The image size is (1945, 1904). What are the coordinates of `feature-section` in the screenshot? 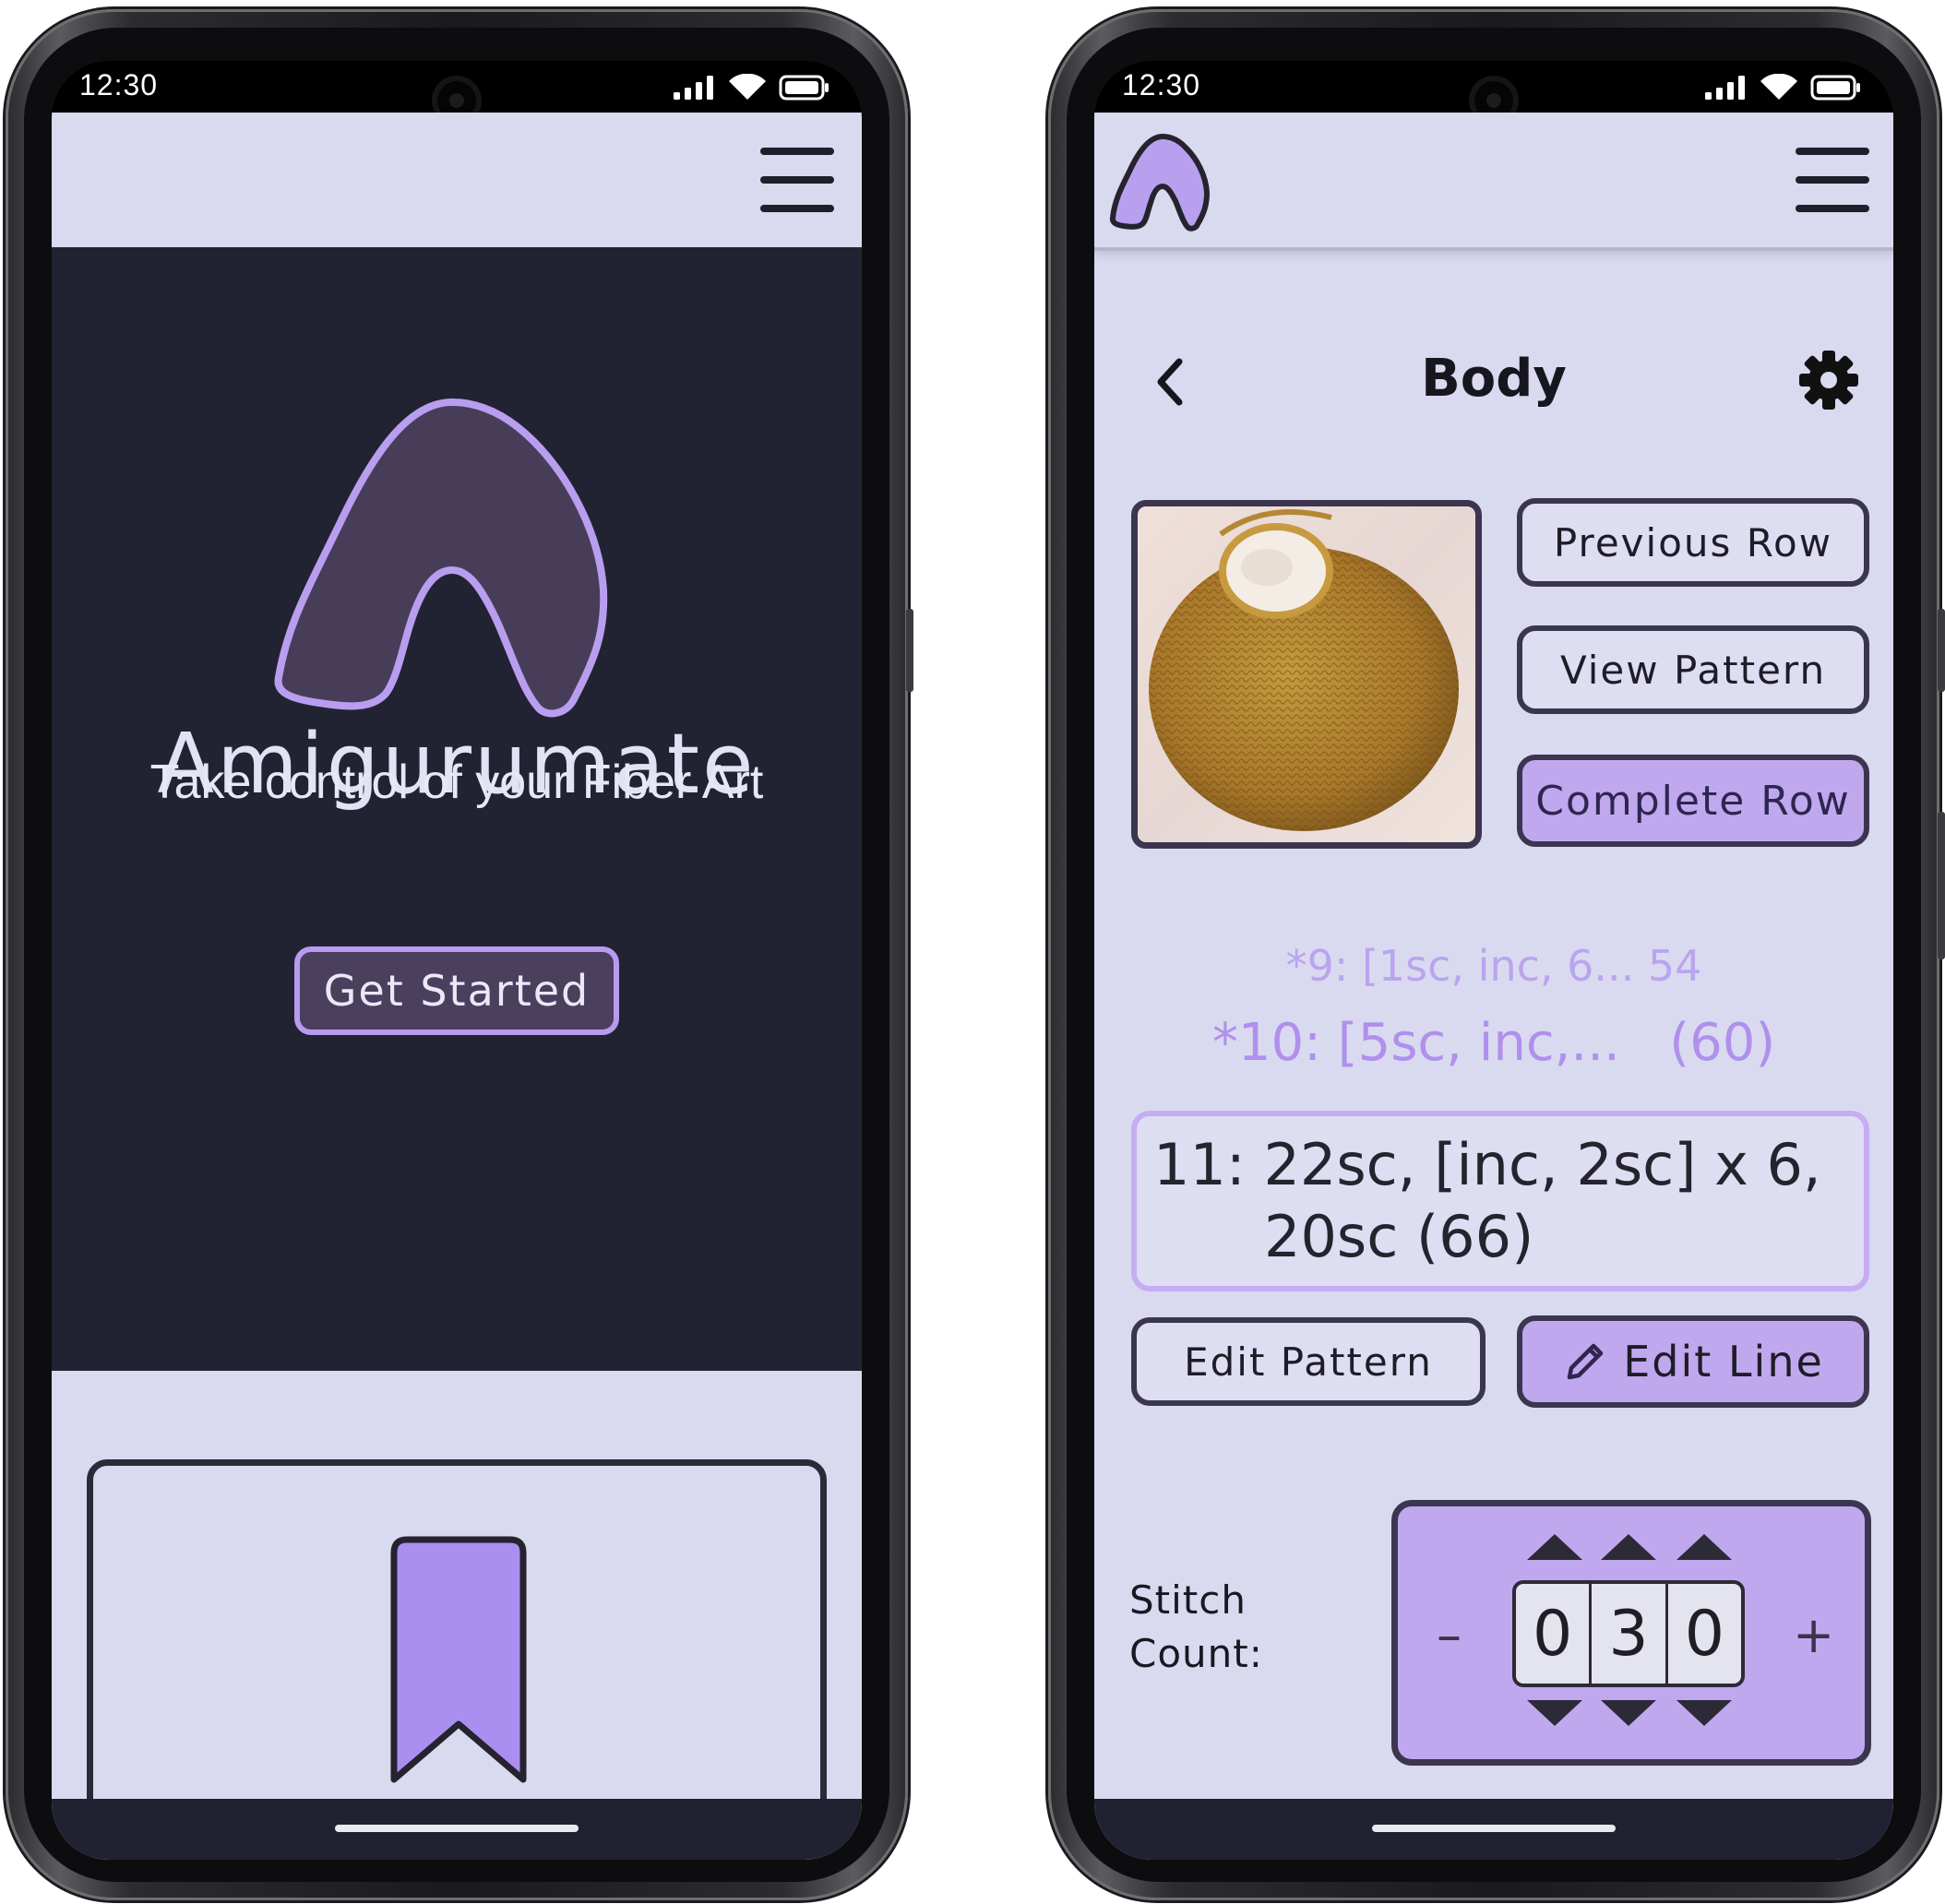 It's located at (457, 1615).